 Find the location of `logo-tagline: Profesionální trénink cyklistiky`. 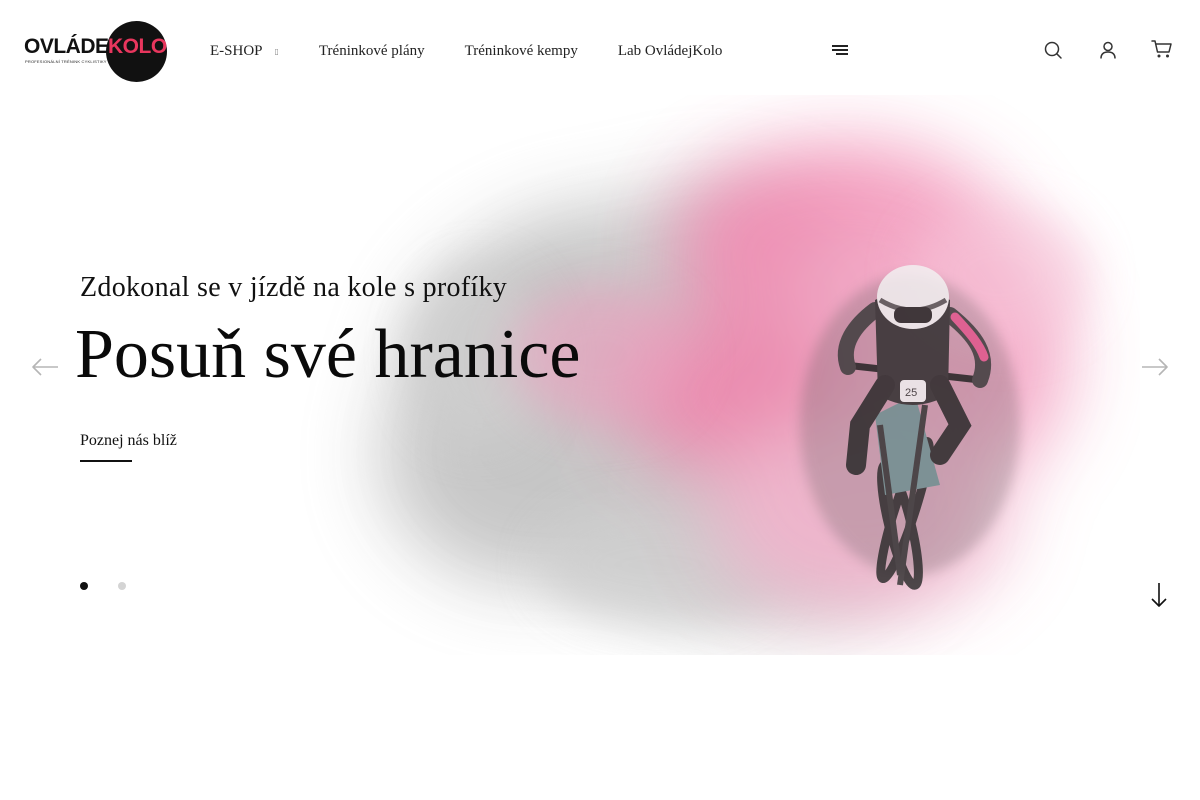

logo-tagline: Profesionální trénink cyklistiky is located at coordinates (66, 61).